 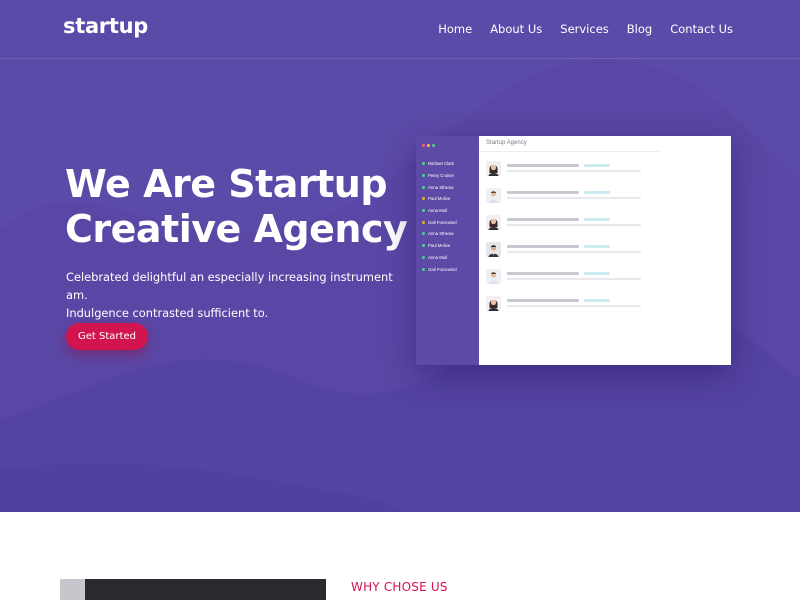 I want to click on about-photo-edge, so click(x=72, y=589).